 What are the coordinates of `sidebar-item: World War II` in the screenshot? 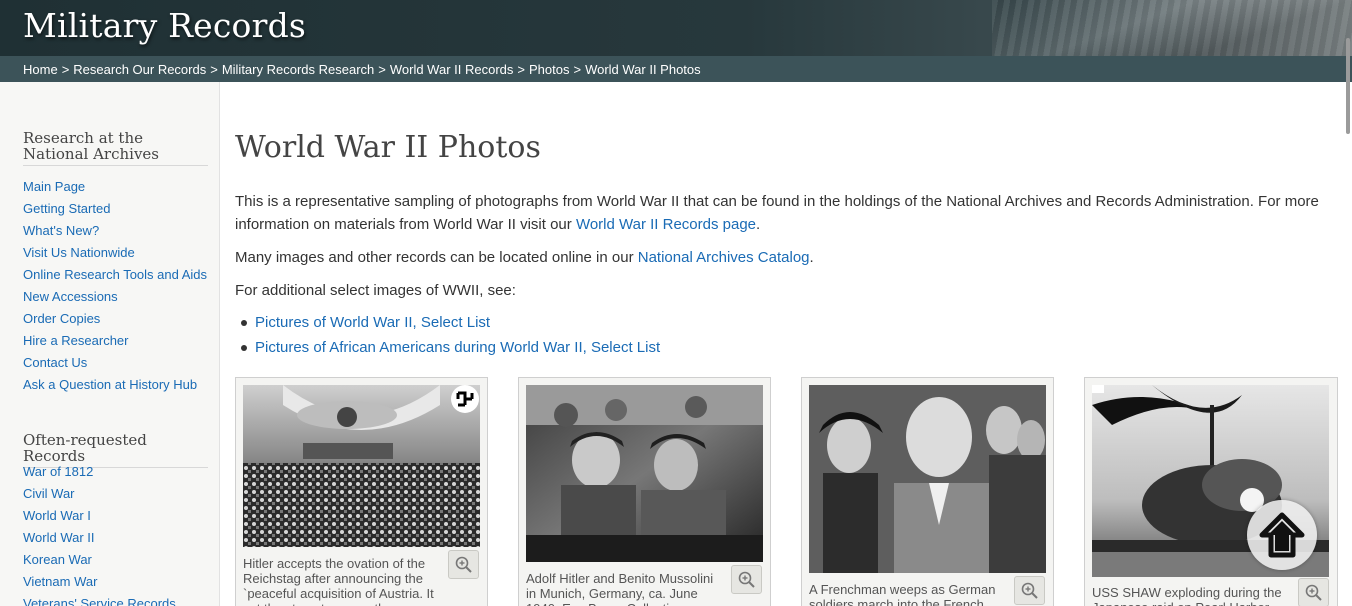 It's located at (115, 538).